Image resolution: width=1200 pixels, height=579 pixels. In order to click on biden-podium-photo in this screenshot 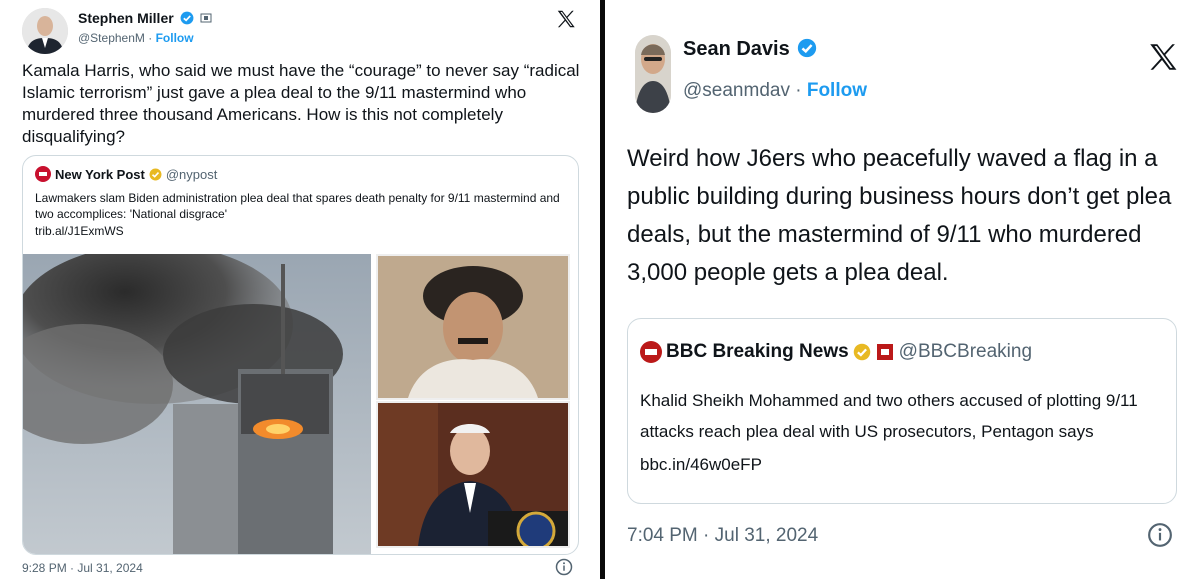, I will do `click(473, 474)`.